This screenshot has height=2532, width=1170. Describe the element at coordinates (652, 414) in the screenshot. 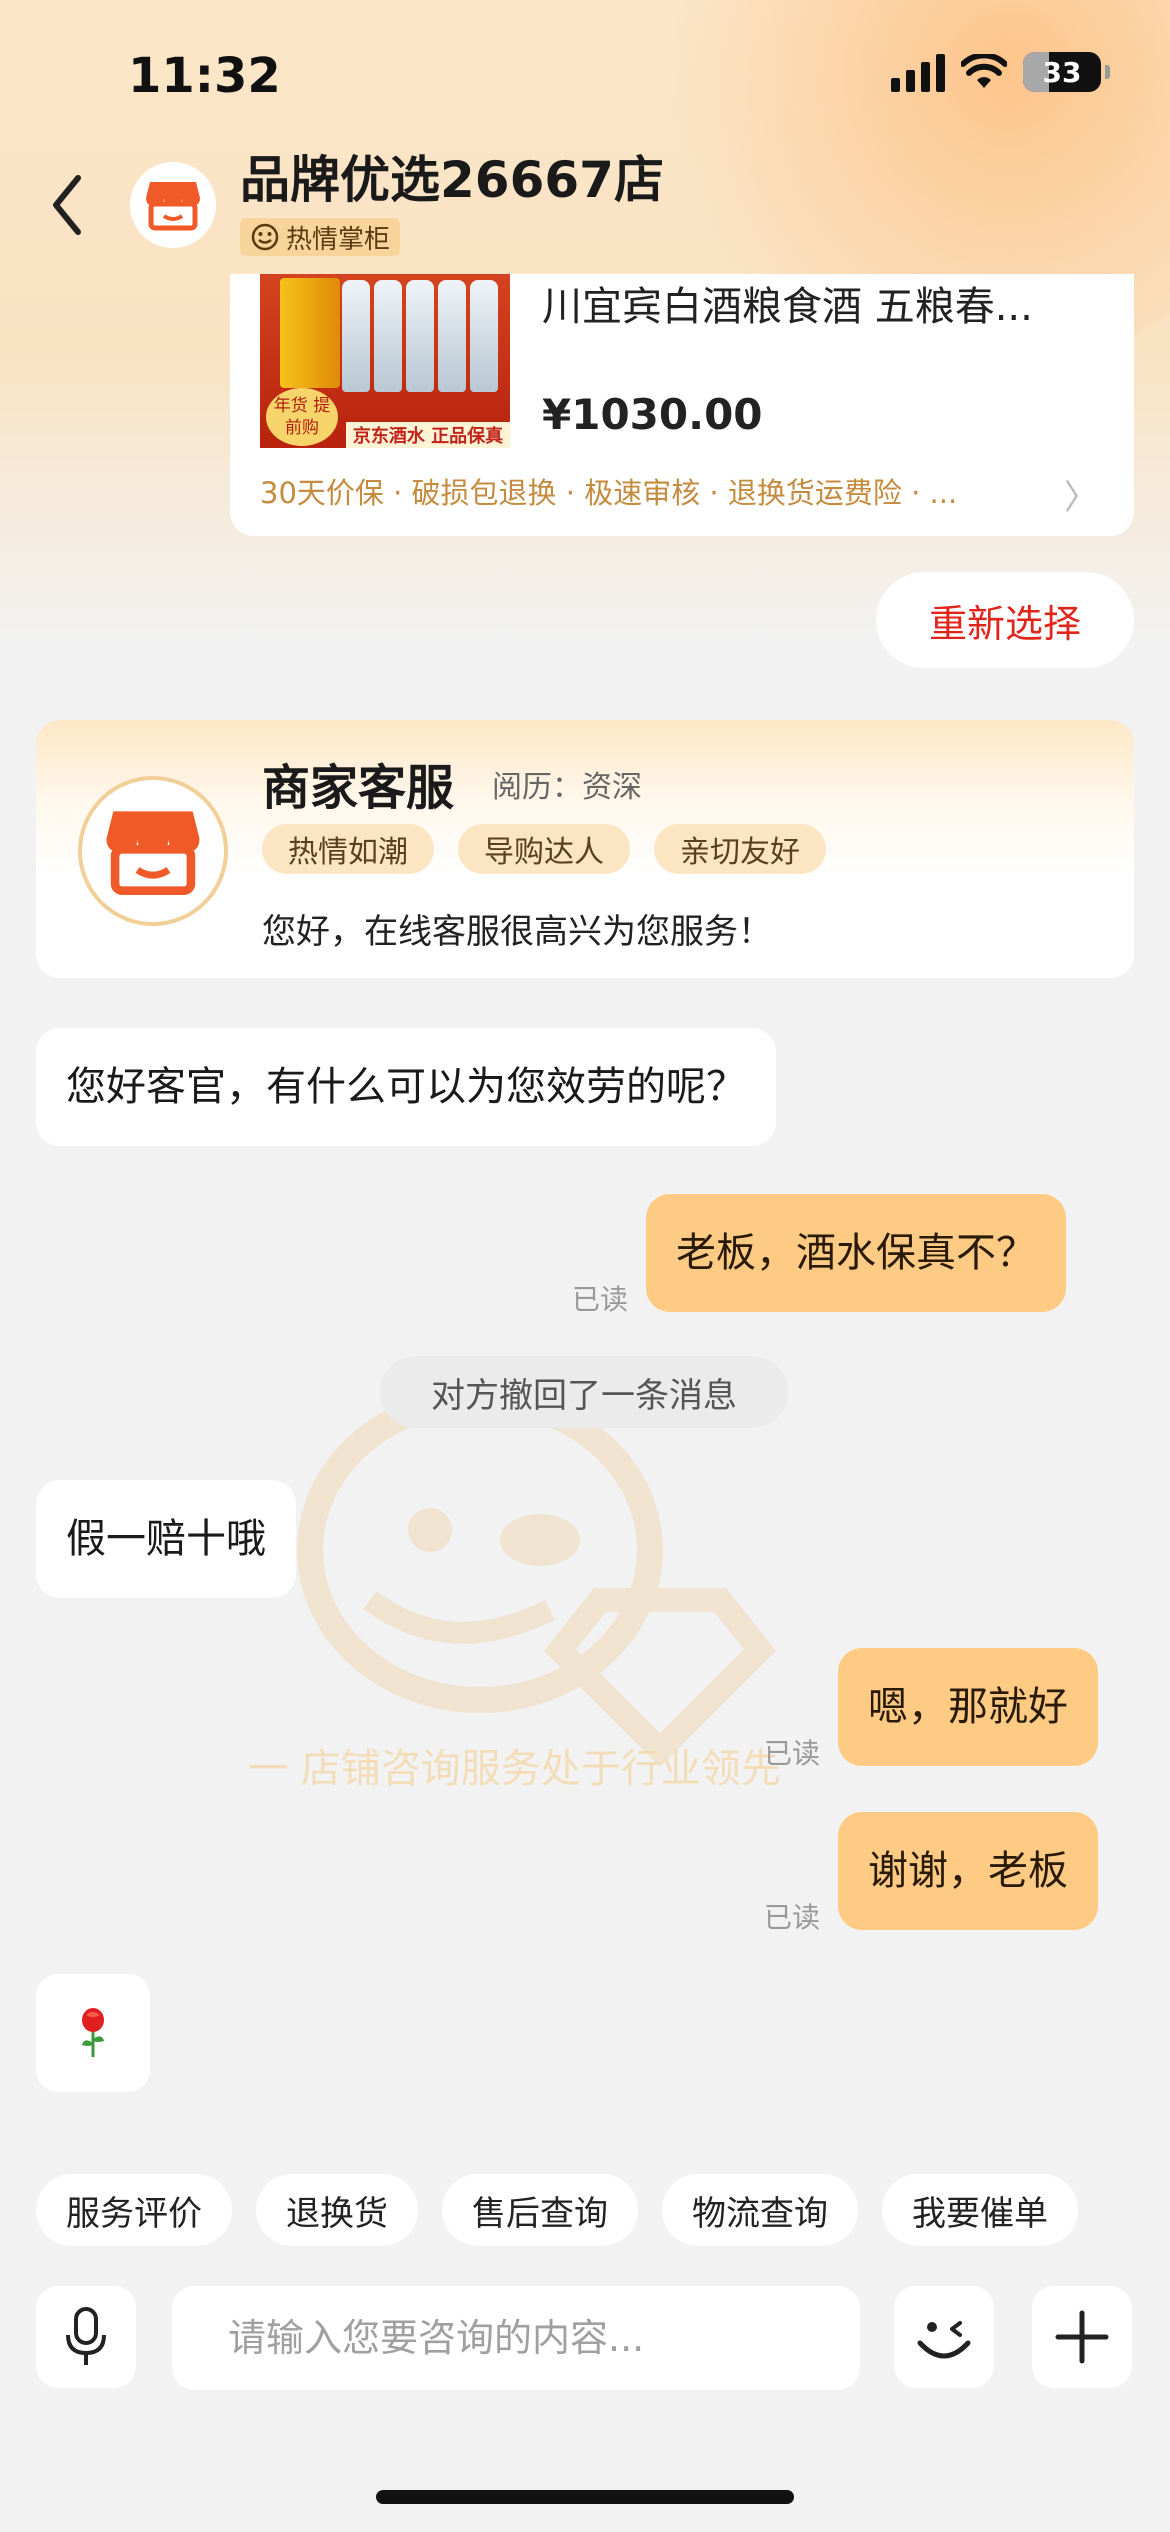

I see `product-price: ¥1030.00` at that location.